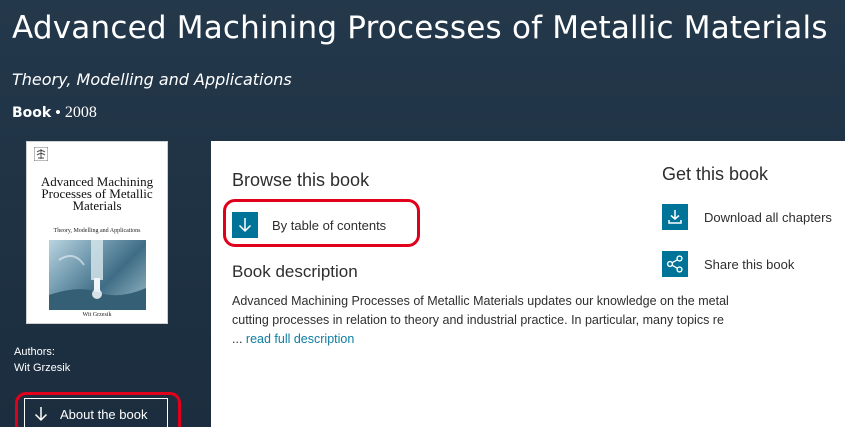  I want to click on annotation-highlight-toc, so click(321, 223).